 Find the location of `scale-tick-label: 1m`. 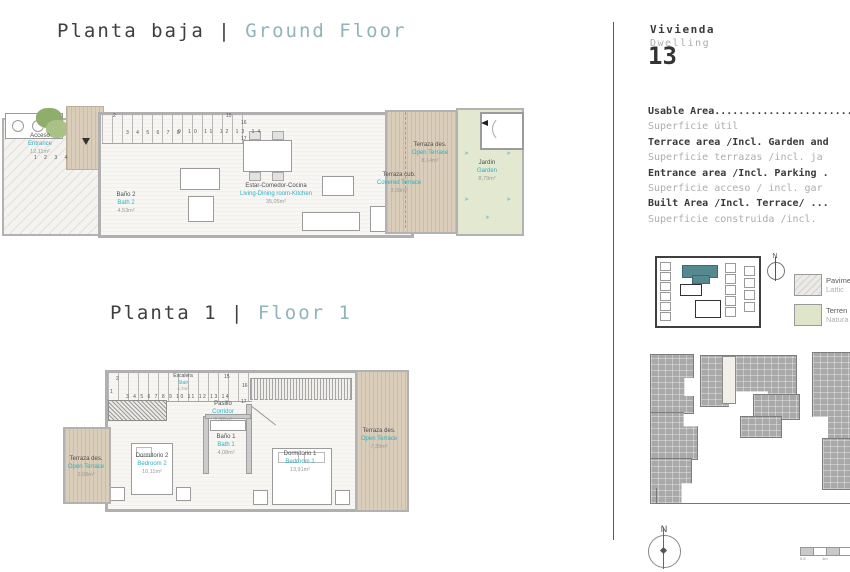

scale-tick-label: 1m is located at coordinates (825, 558).